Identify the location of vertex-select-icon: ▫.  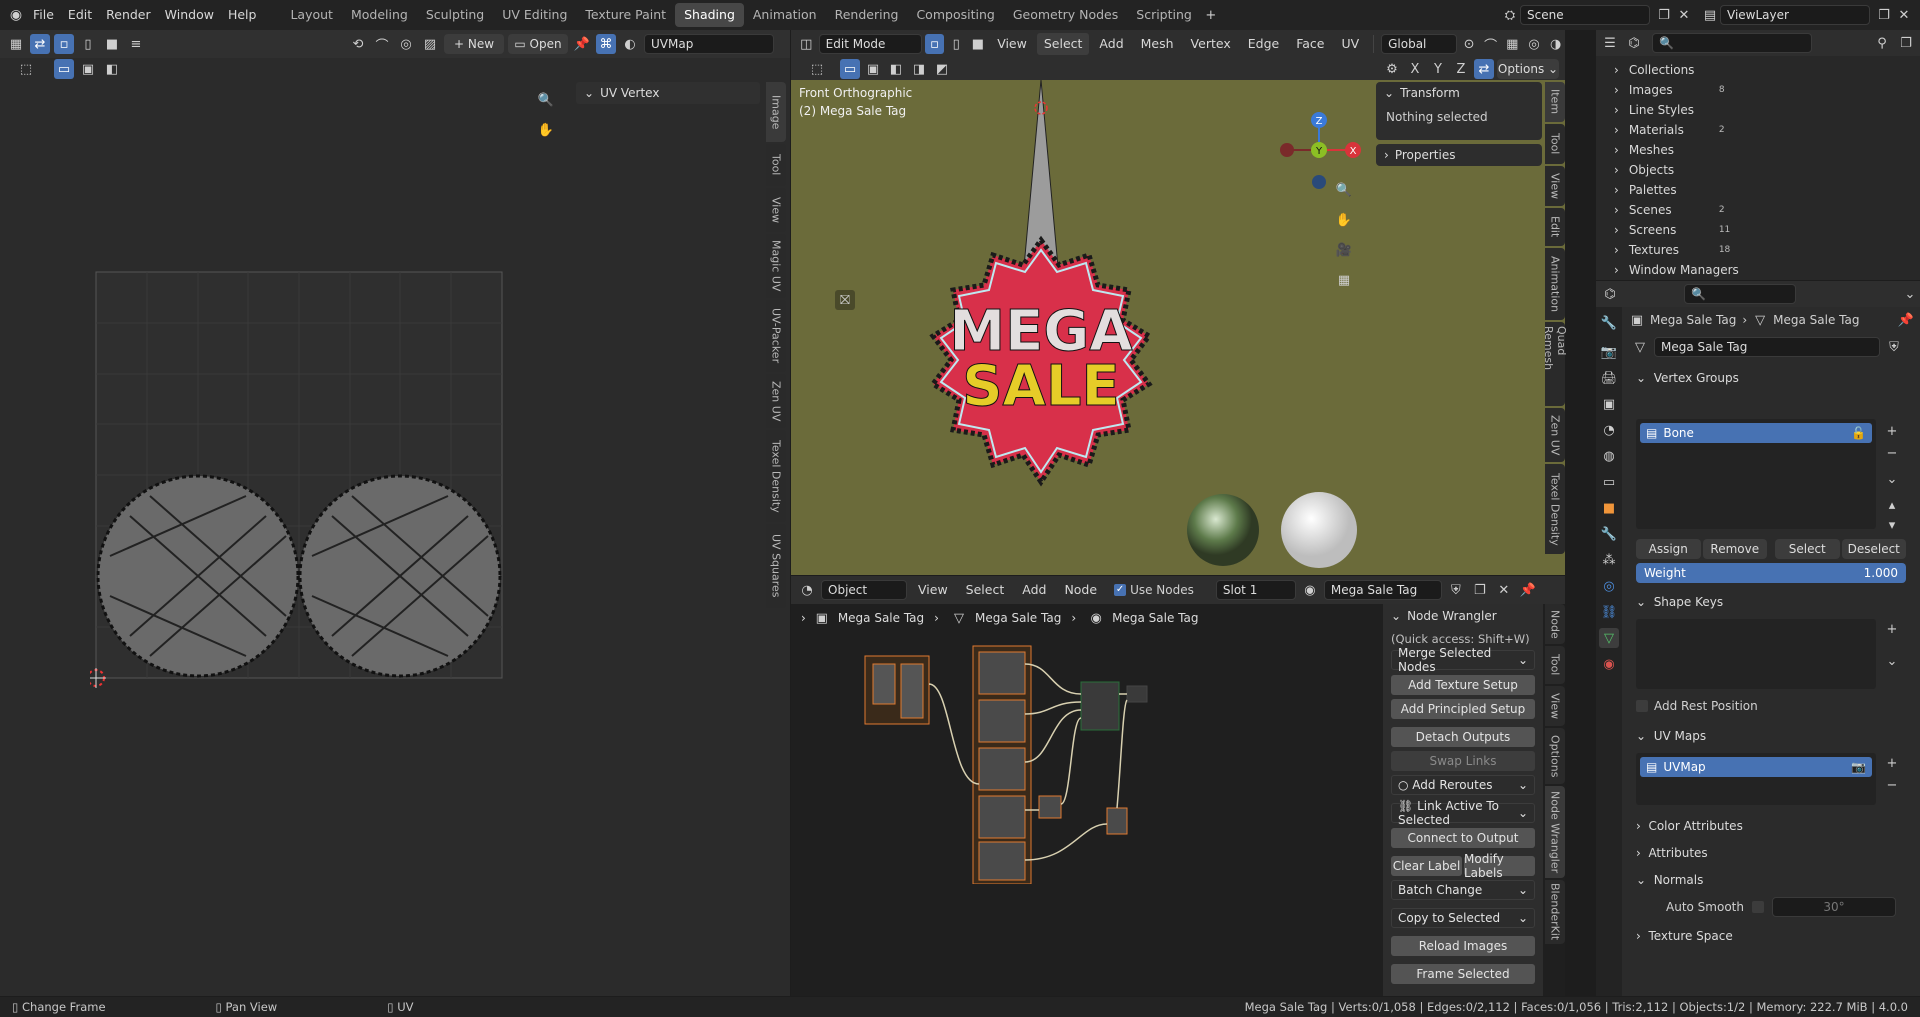
(64, 44).